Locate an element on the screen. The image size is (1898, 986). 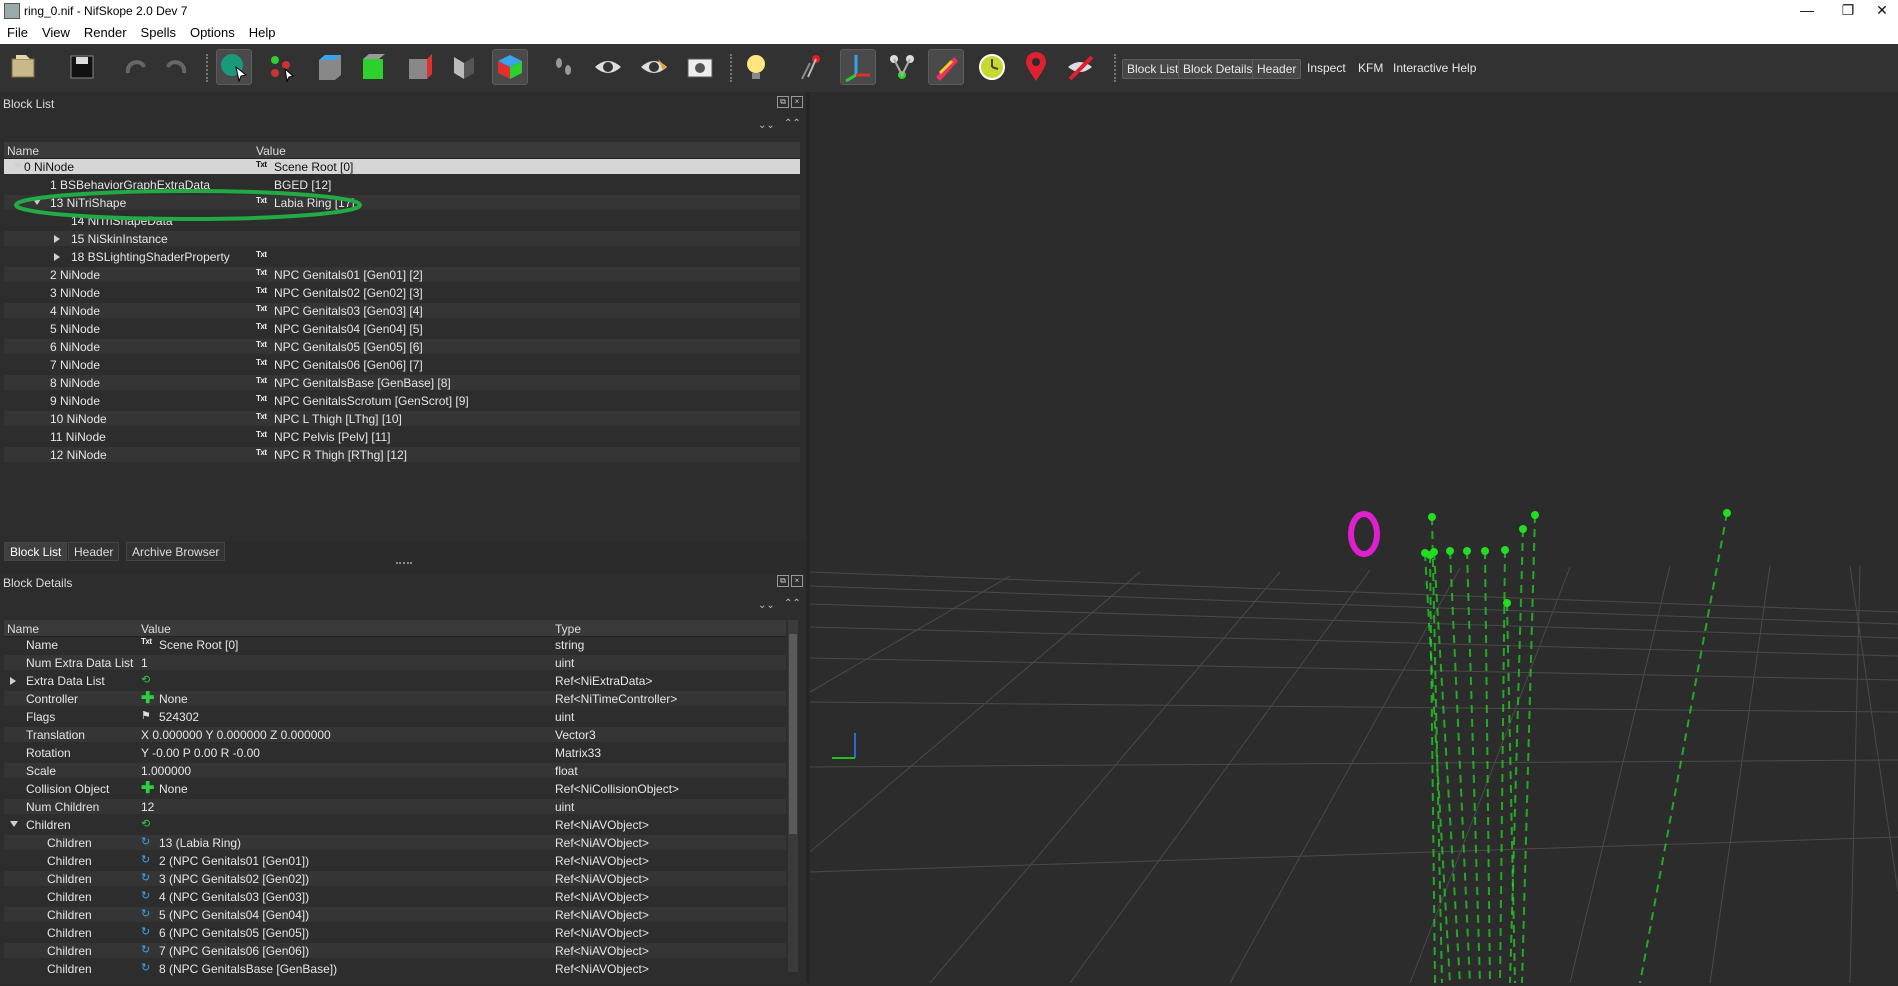
tree-row: 2 NiNode Txt NPC Genitals01 [Gen01] [2] is located at coordinates (402, 274).